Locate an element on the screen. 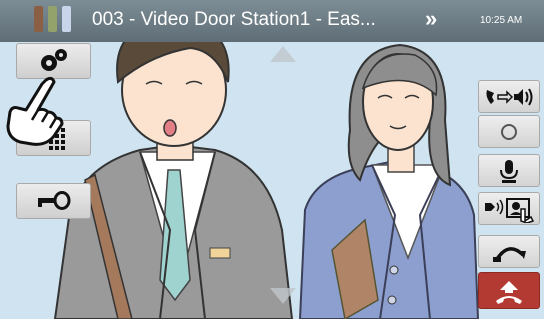 Image resolution: width=544 pixels, height=319 pixels. clock-time: 10:25 AM is located at coordinates (501, 20).